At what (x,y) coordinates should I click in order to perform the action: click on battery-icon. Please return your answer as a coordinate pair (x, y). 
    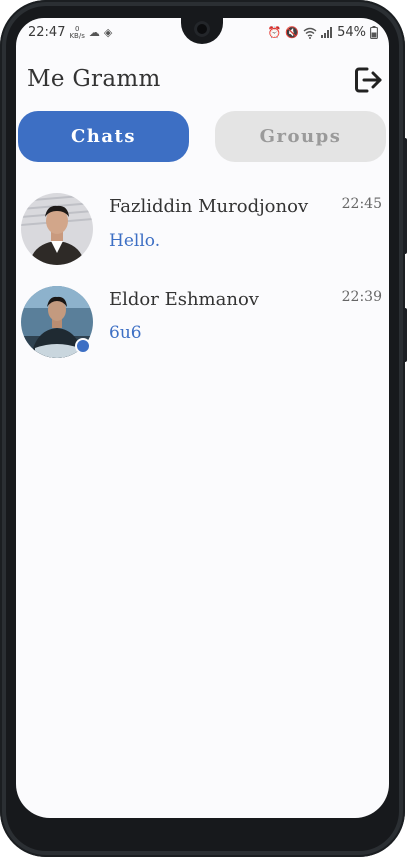
    Looking at the image, I should click on (374, 32).